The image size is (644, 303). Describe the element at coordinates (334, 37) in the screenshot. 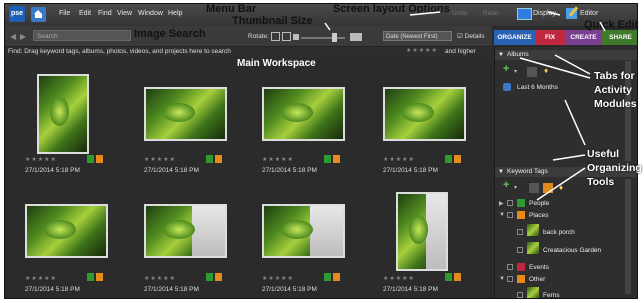

I see `slider-handle` at that location.